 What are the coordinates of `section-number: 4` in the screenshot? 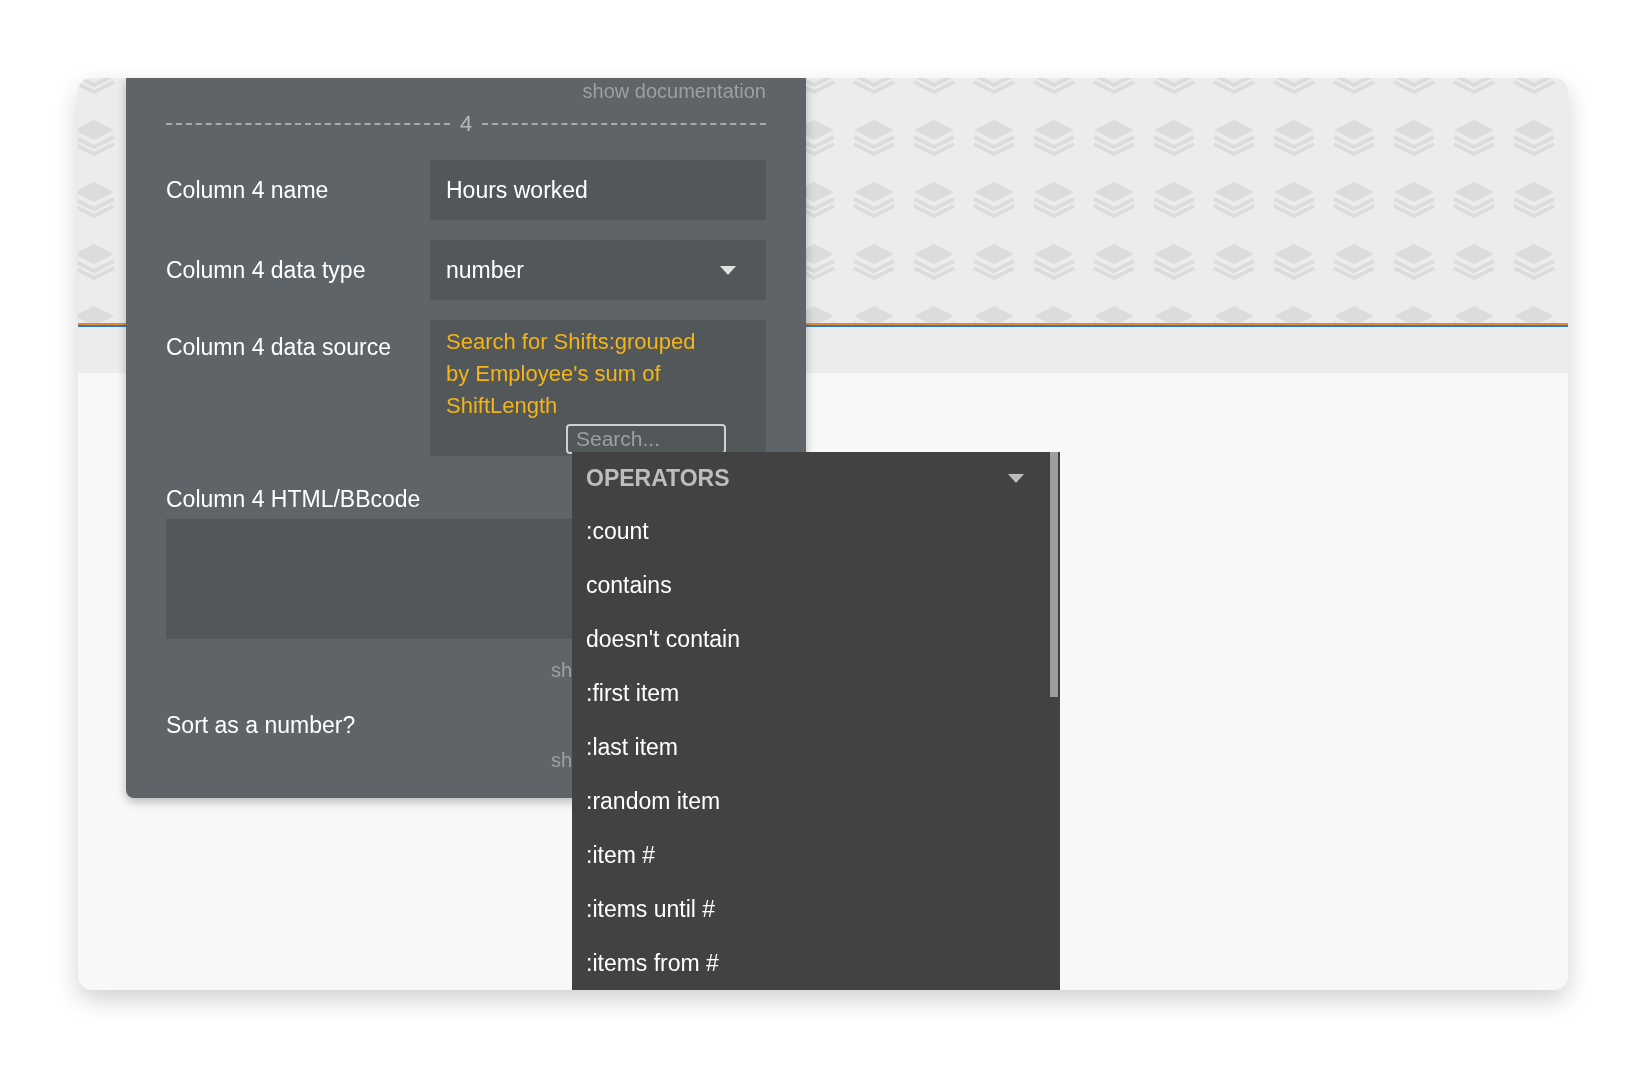 It's located at (466, 124).